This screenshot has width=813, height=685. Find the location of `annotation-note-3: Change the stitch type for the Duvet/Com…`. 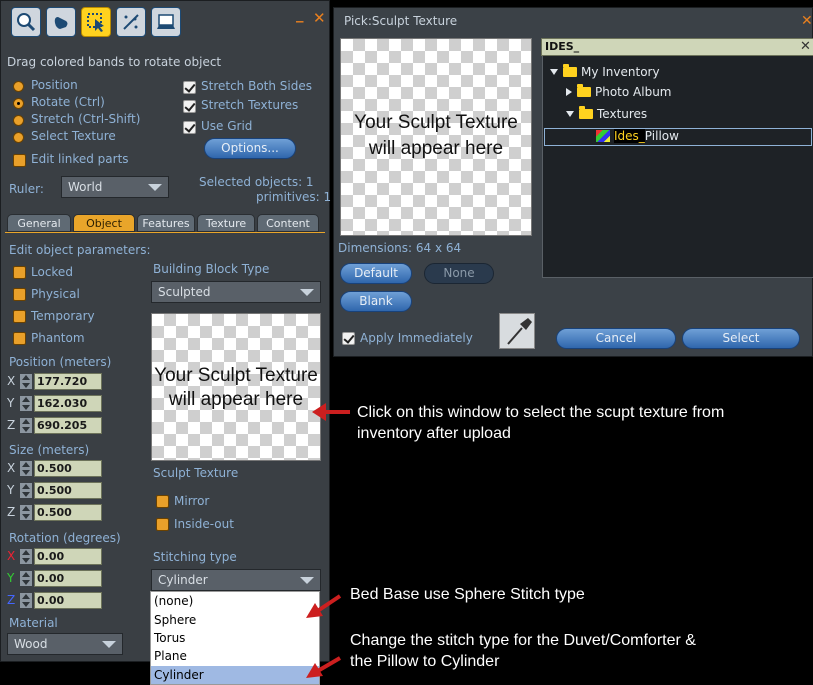

annotation-note-3: Change the stitch type for the Duvet/Com… is located at coordinates (523, 651).